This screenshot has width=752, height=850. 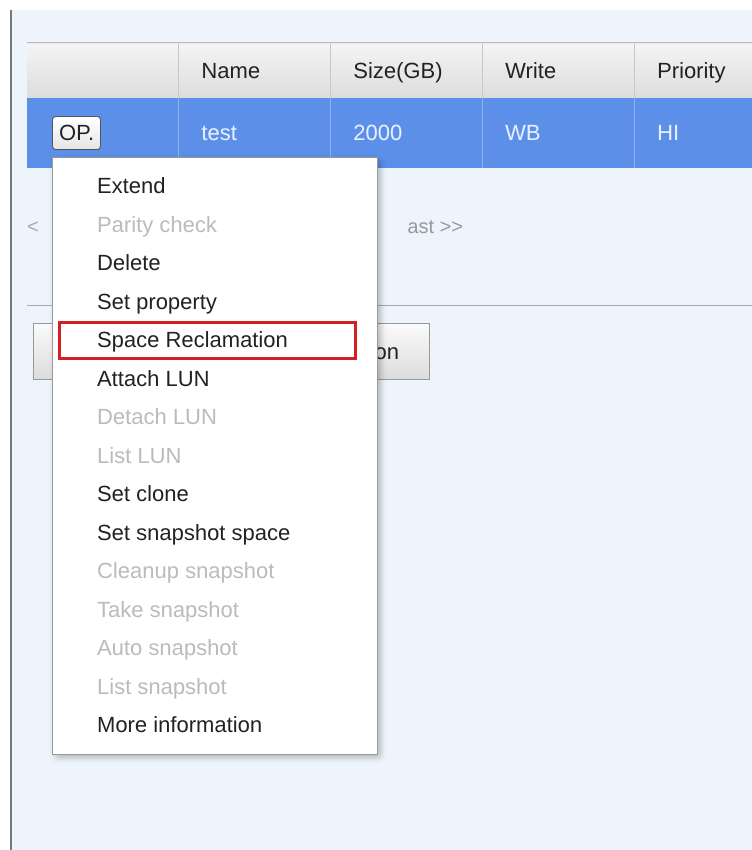 I want to click on column-header: Priority, so click(x=693, y=70).